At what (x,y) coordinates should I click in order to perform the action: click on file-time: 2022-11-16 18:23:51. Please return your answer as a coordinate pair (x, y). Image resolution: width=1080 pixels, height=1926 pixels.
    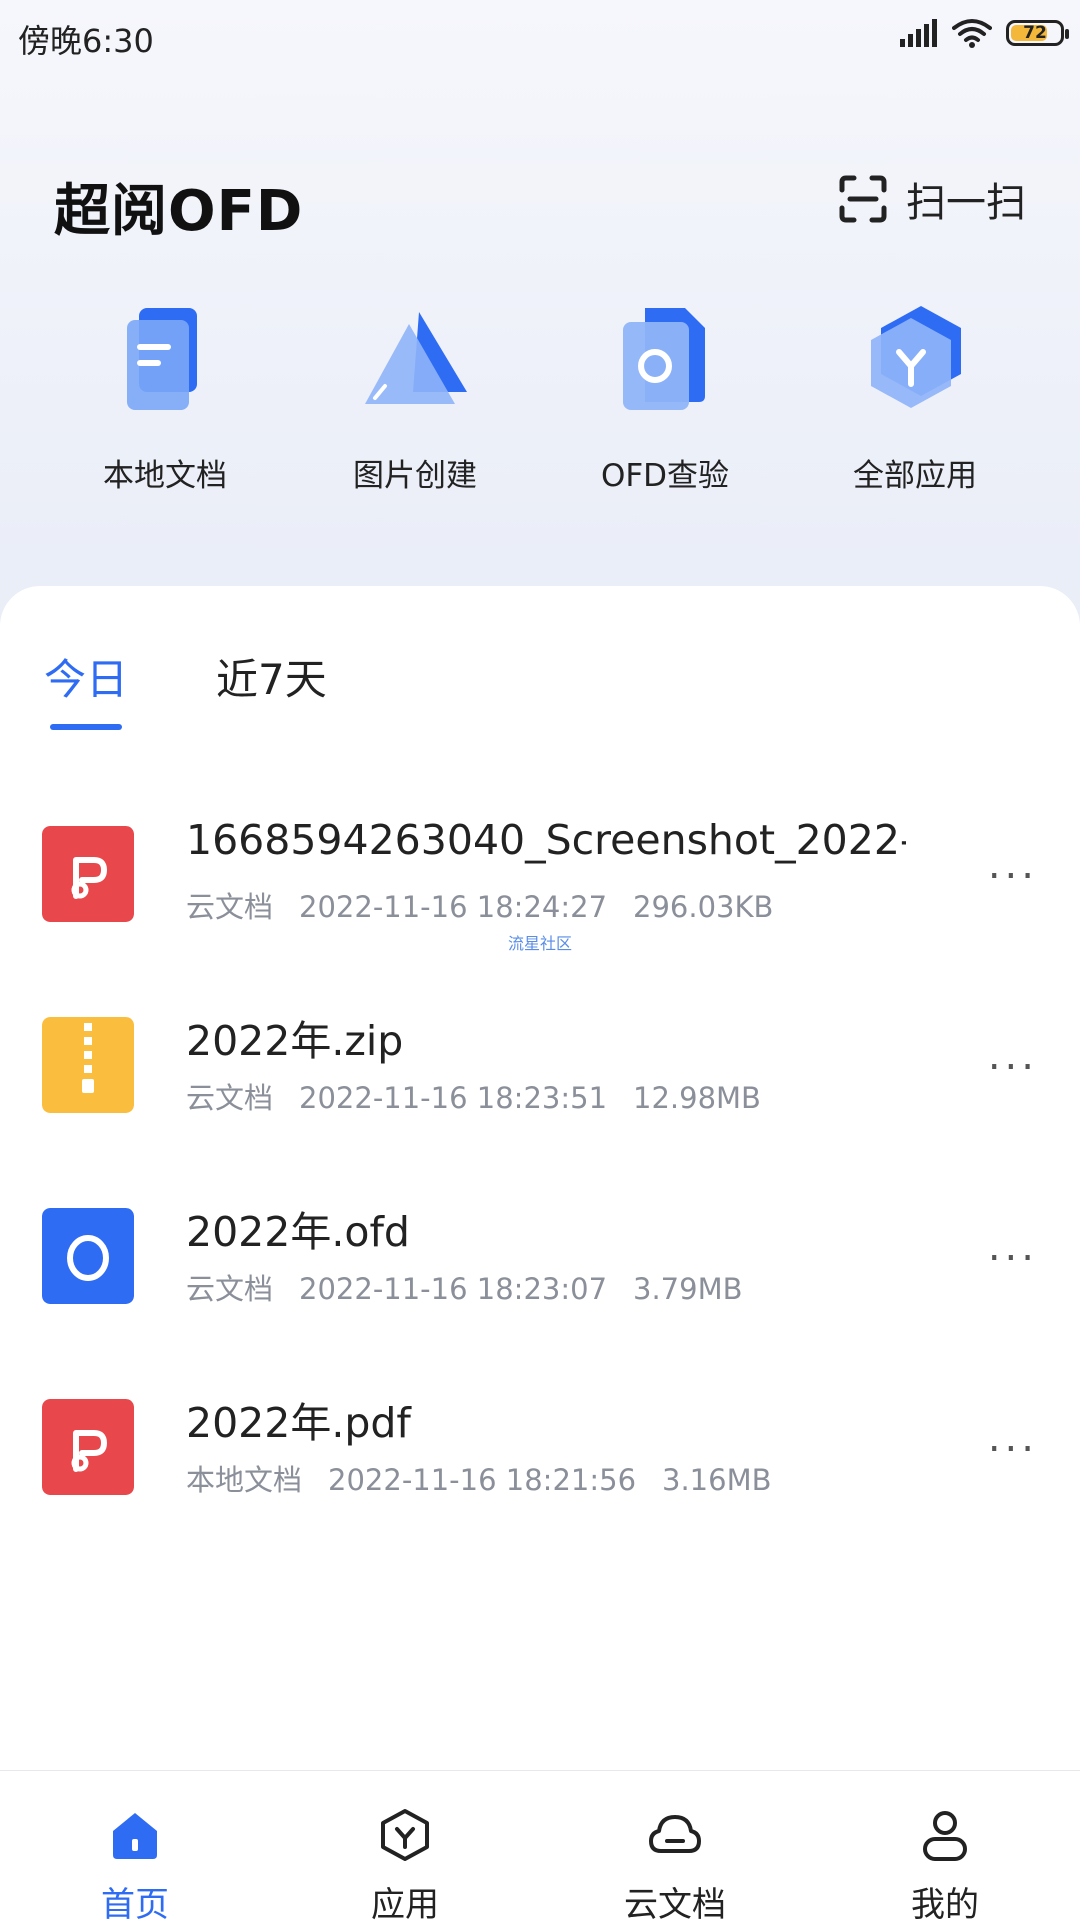
    Looking at the image, I should click on (453, 1098).